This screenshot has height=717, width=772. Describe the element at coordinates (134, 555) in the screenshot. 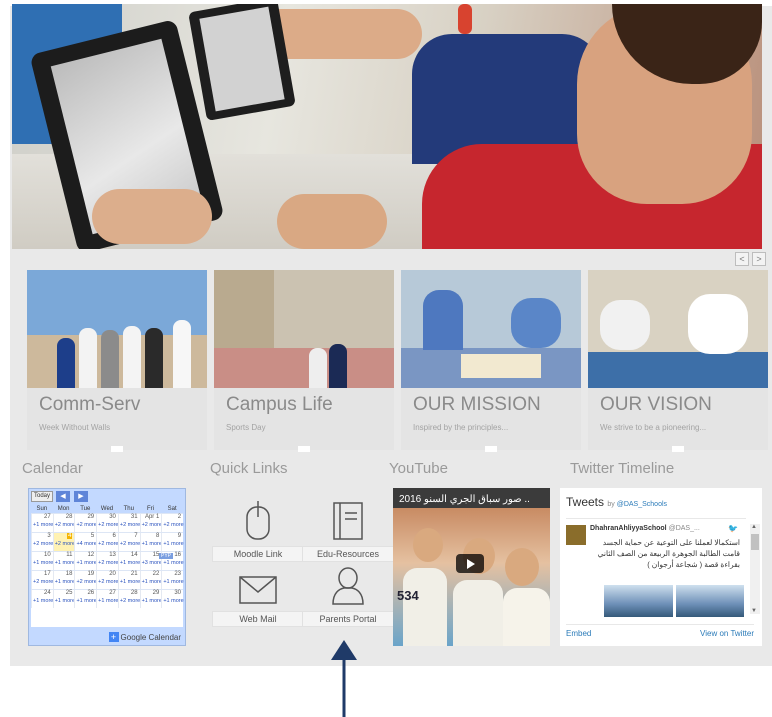

I see `calendar-day-number: 14` at that location.